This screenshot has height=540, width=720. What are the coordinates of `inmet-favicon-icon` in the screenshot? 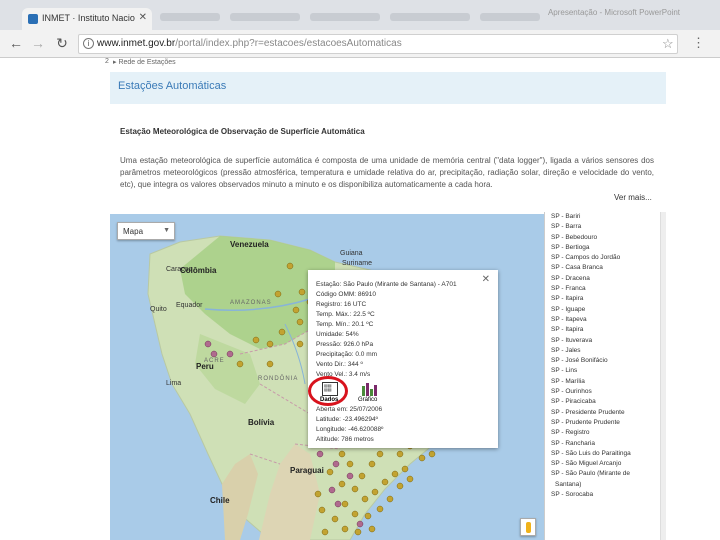 It's located at (33, 19).